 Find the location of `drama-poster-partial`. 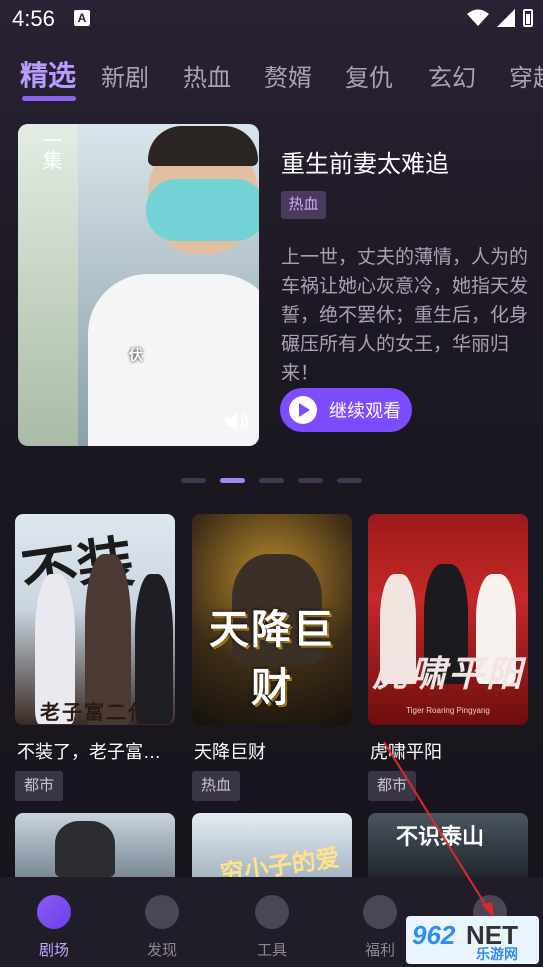

drama-poster-partial is located at coordinates (95, 845).